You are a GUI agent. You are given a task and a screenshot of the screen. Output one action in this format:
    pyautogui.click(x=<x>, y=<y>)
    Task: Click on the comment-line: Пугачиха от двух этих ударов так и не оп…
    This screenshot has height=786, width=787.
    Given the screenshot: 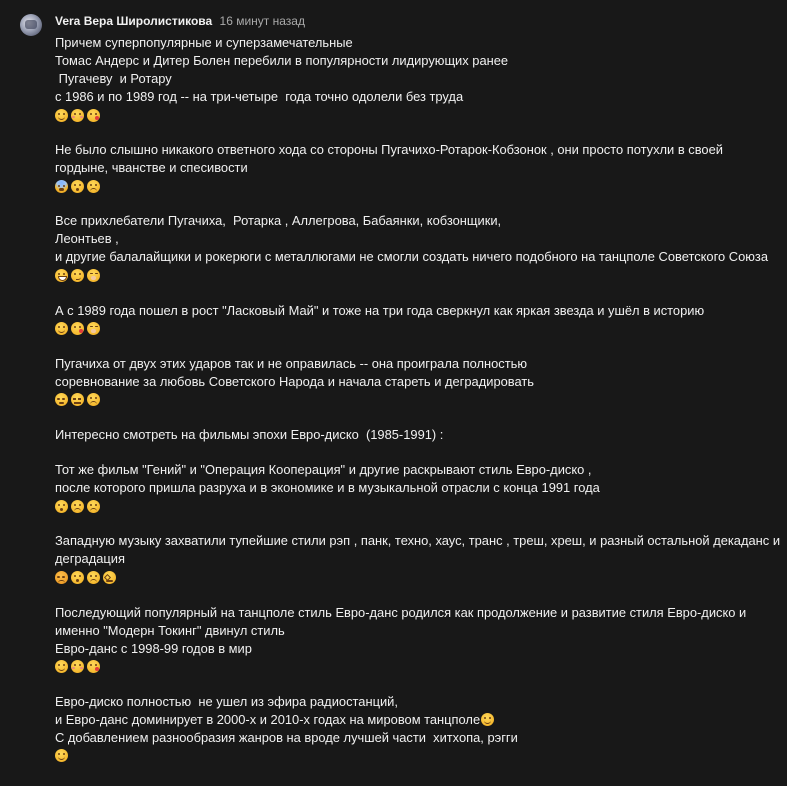 What is the action you would take?
    pyautogui.click(x=291, y=363)
    